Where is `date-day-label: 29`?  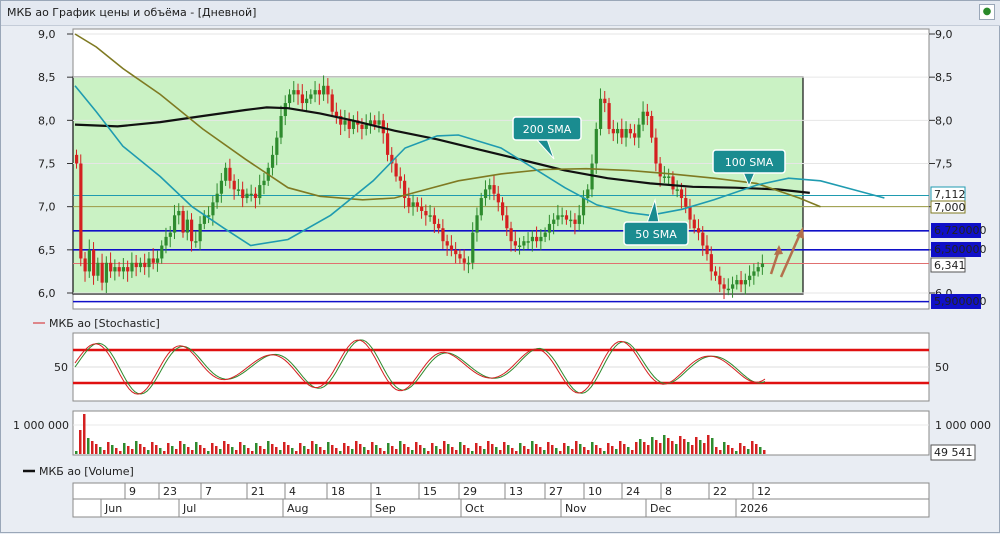 date-day-label: 29 is located at coordinates (470, 491).